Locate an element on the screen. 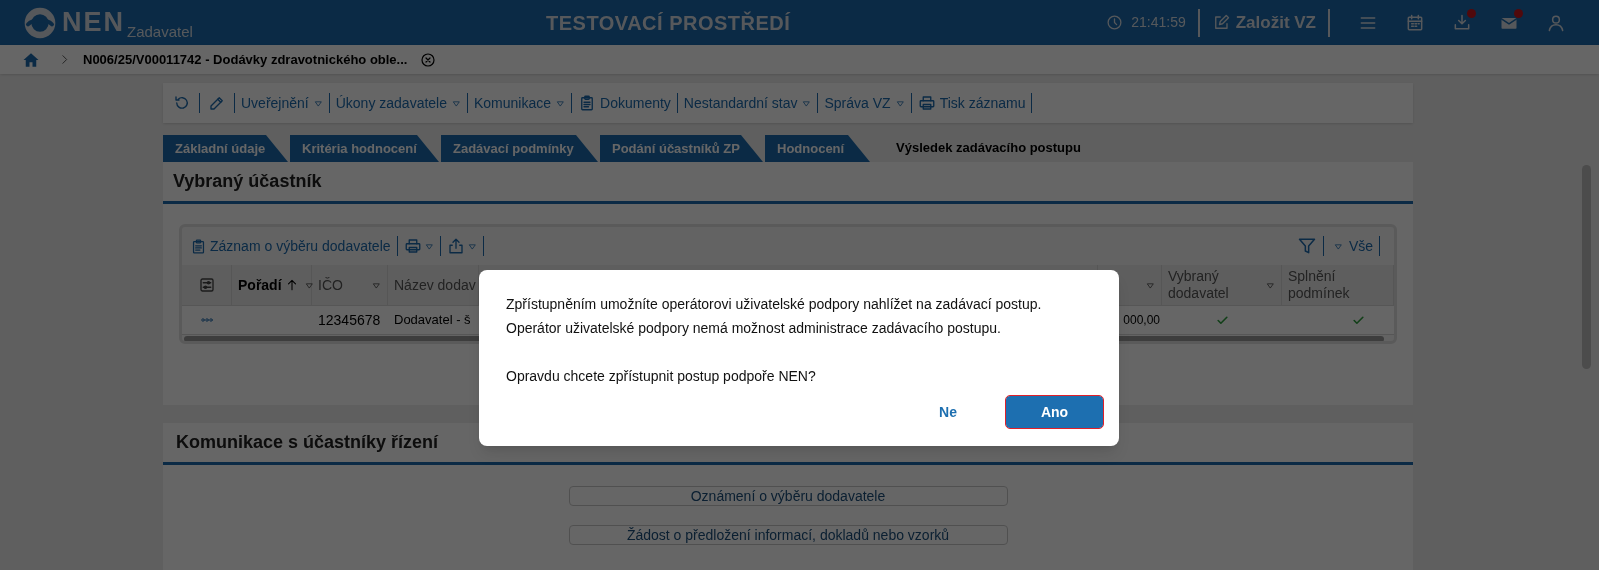  tab: Zadávací podmínky is located at coordinates (519, 148).